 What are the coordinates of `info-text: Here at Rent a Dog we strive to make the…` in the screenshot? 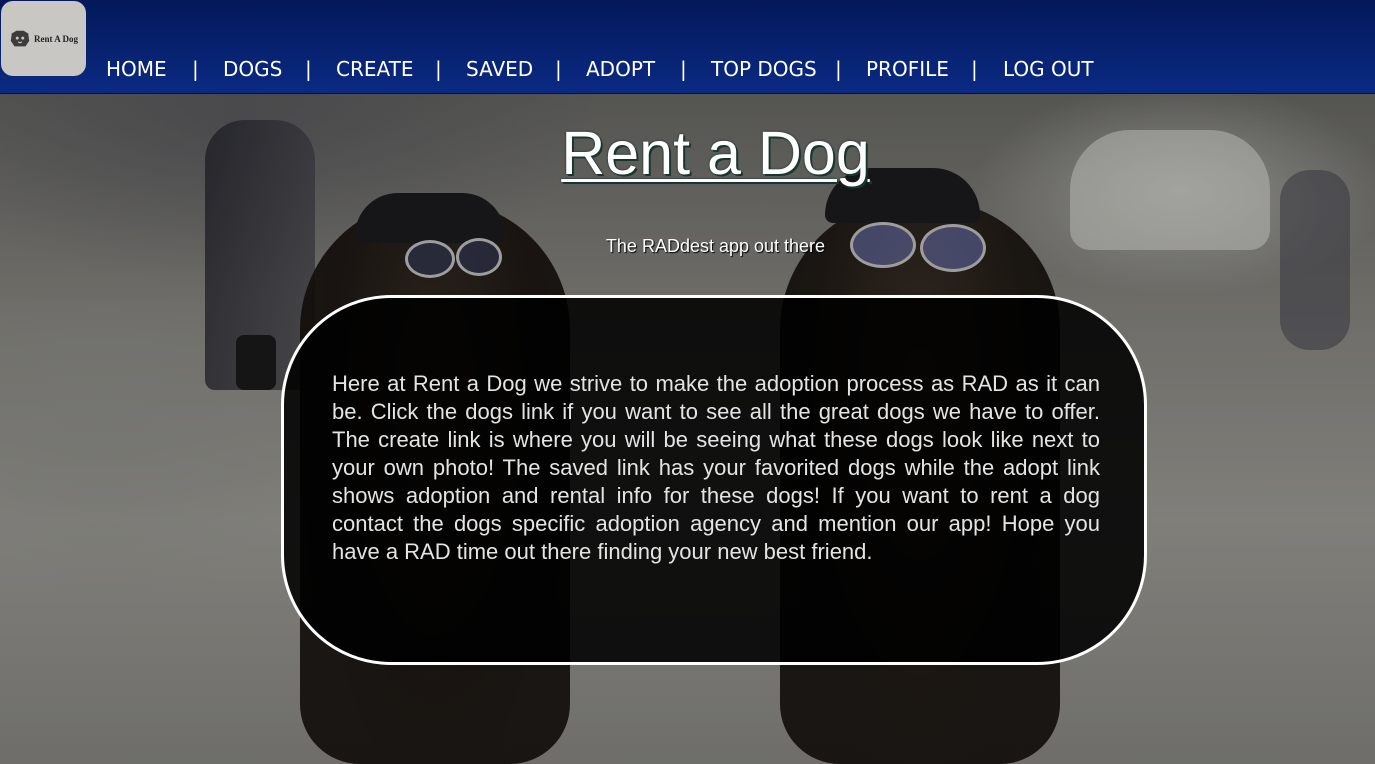 It's located at (716, 467).